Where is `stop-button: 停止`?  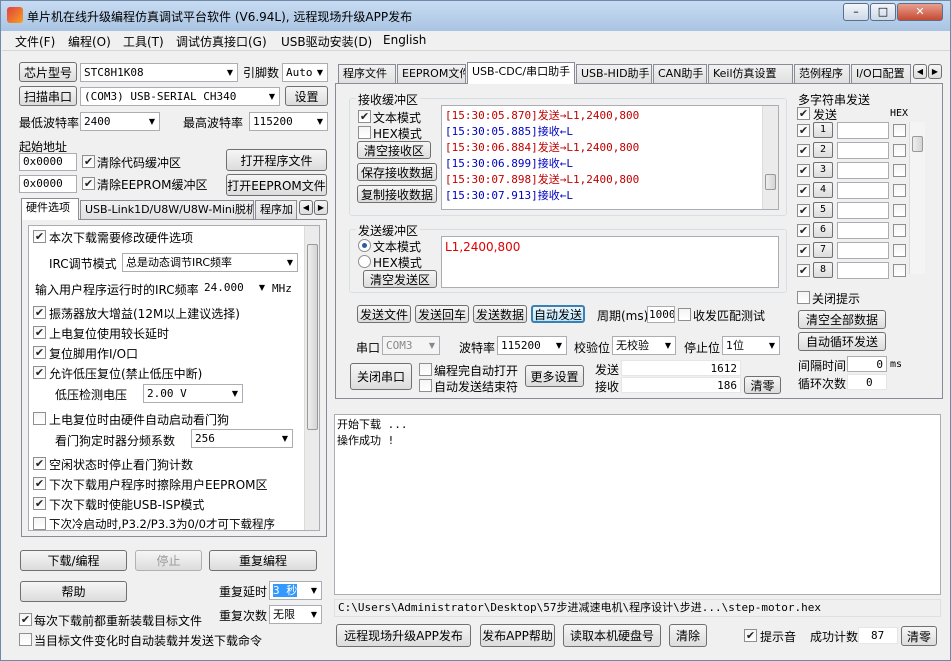 stop-button: 停止 is located at coordinates (168, 560).